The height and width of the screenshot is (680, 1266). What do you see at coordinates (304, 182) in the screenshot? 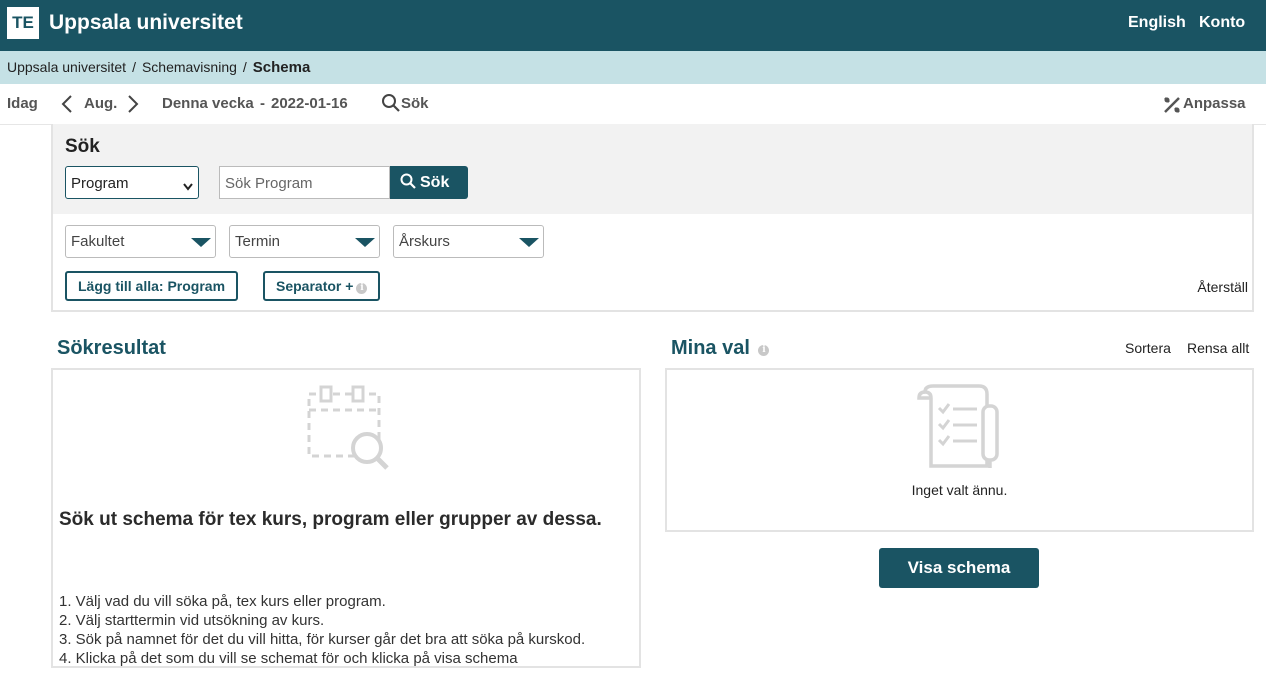
I see `search-input: Sök Program` at bounding box center [304, 182].